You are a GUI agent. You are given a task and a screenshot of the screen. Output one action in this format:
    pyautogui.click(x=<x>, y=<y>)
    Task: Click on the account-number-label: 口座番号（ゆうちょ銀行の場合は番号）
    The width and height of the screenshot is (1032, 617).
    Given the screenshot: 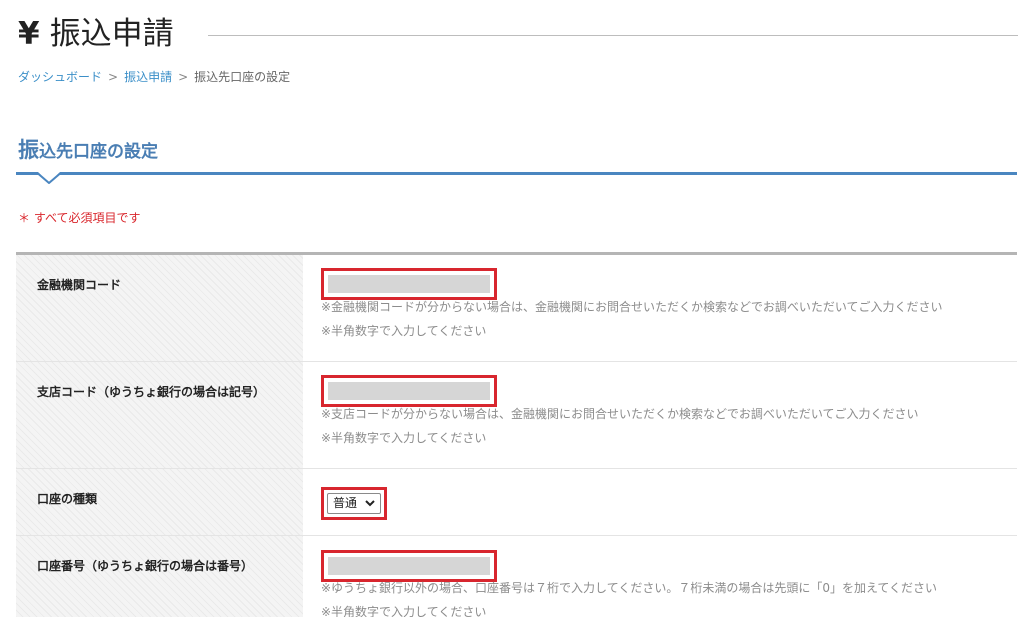 What is the action you would take?
    pyautogui.click(x=145, y=566)
    